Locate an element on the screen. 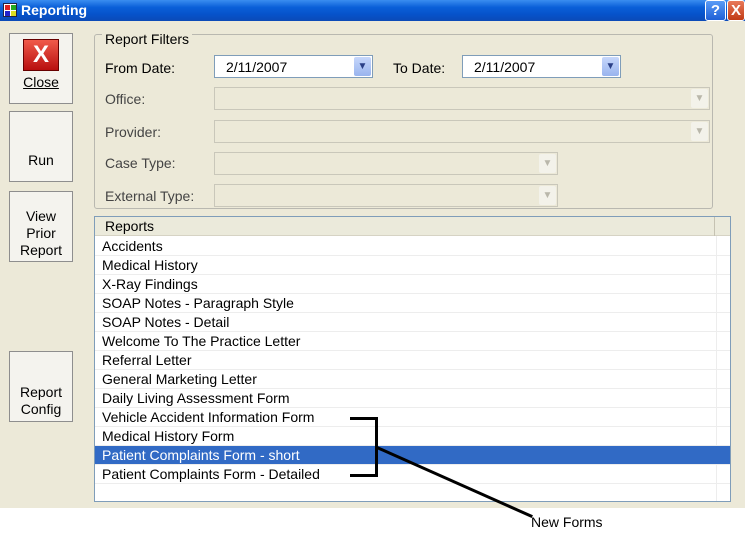 The image size is (745, 533). report-filters-legend: Report Filters is located at coordinates (147, 39).